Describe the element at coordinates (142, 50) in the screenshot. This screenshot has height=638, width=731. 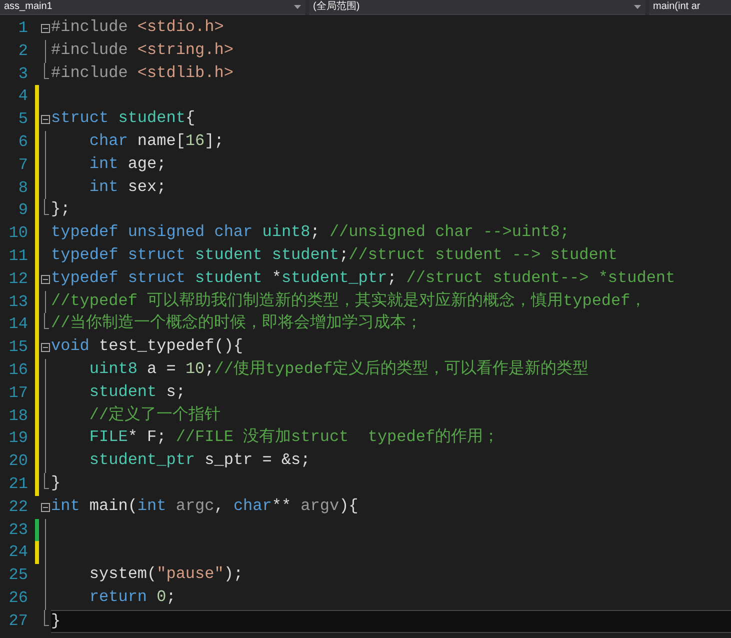
I see `code-line: #include <string.h>` at that location.